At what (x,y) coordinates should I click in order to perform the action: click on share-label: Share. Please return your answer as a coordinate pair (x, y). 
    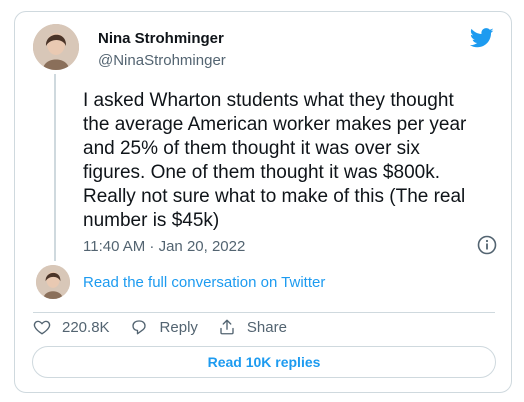
    Looking at the image, I should click on (266, 327).